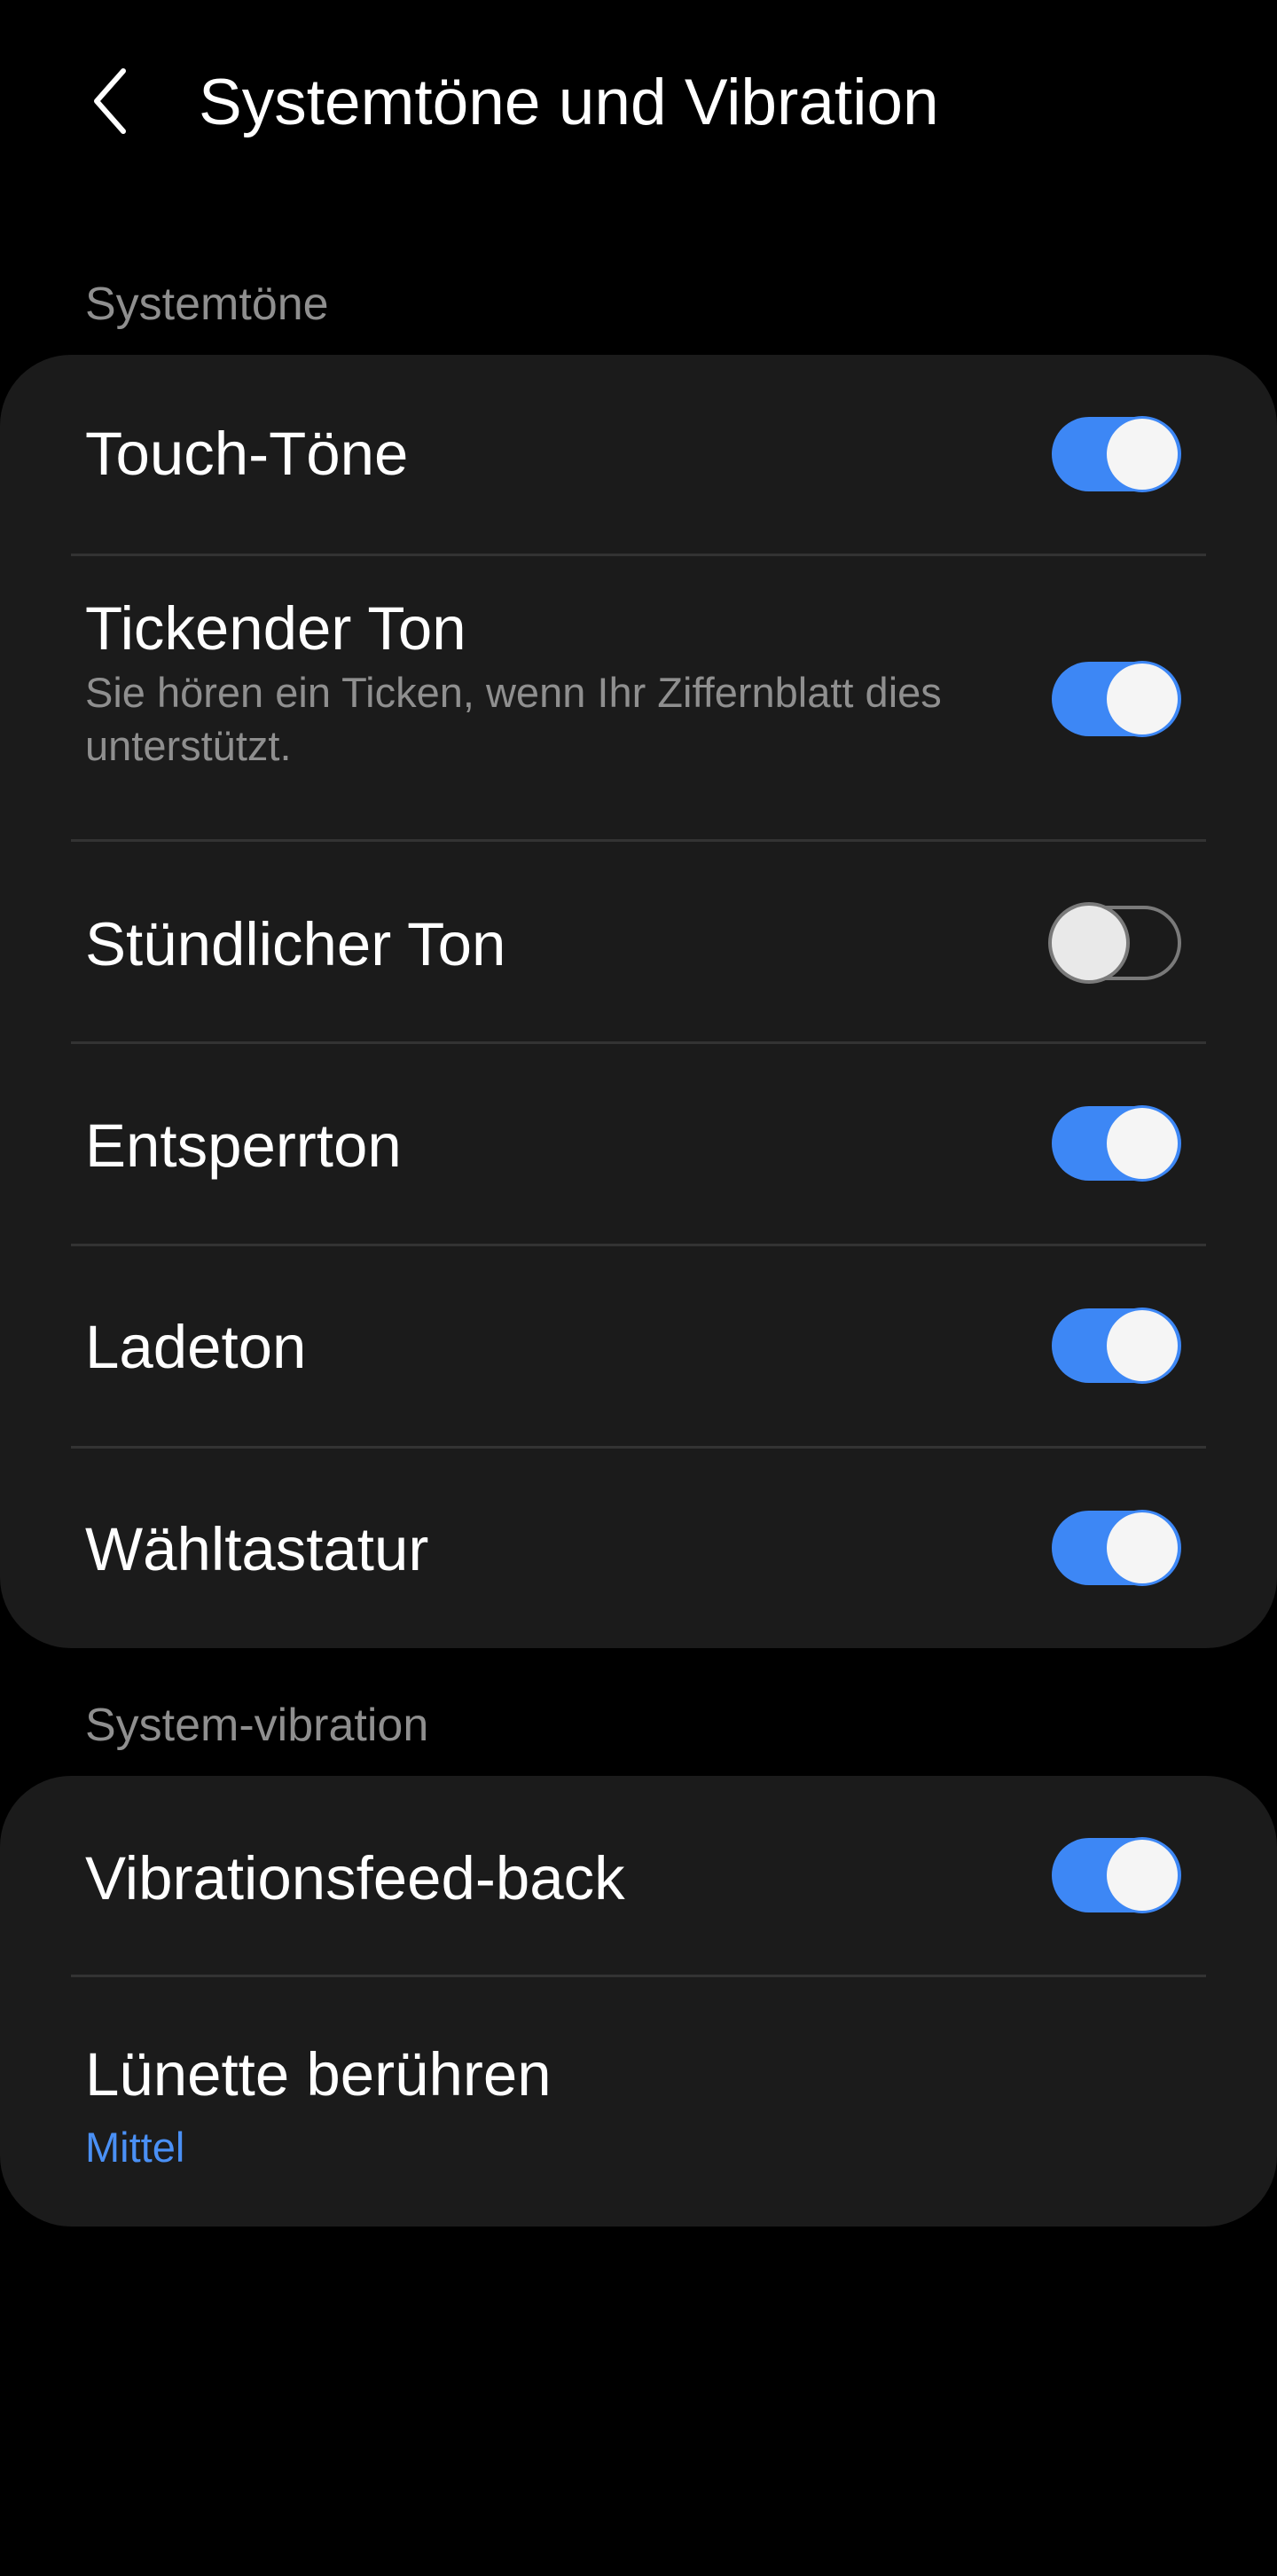 The image size is (1277, 2576). I want to click on setting-row-charging-tone: Ladeton, so click(638, 1346).